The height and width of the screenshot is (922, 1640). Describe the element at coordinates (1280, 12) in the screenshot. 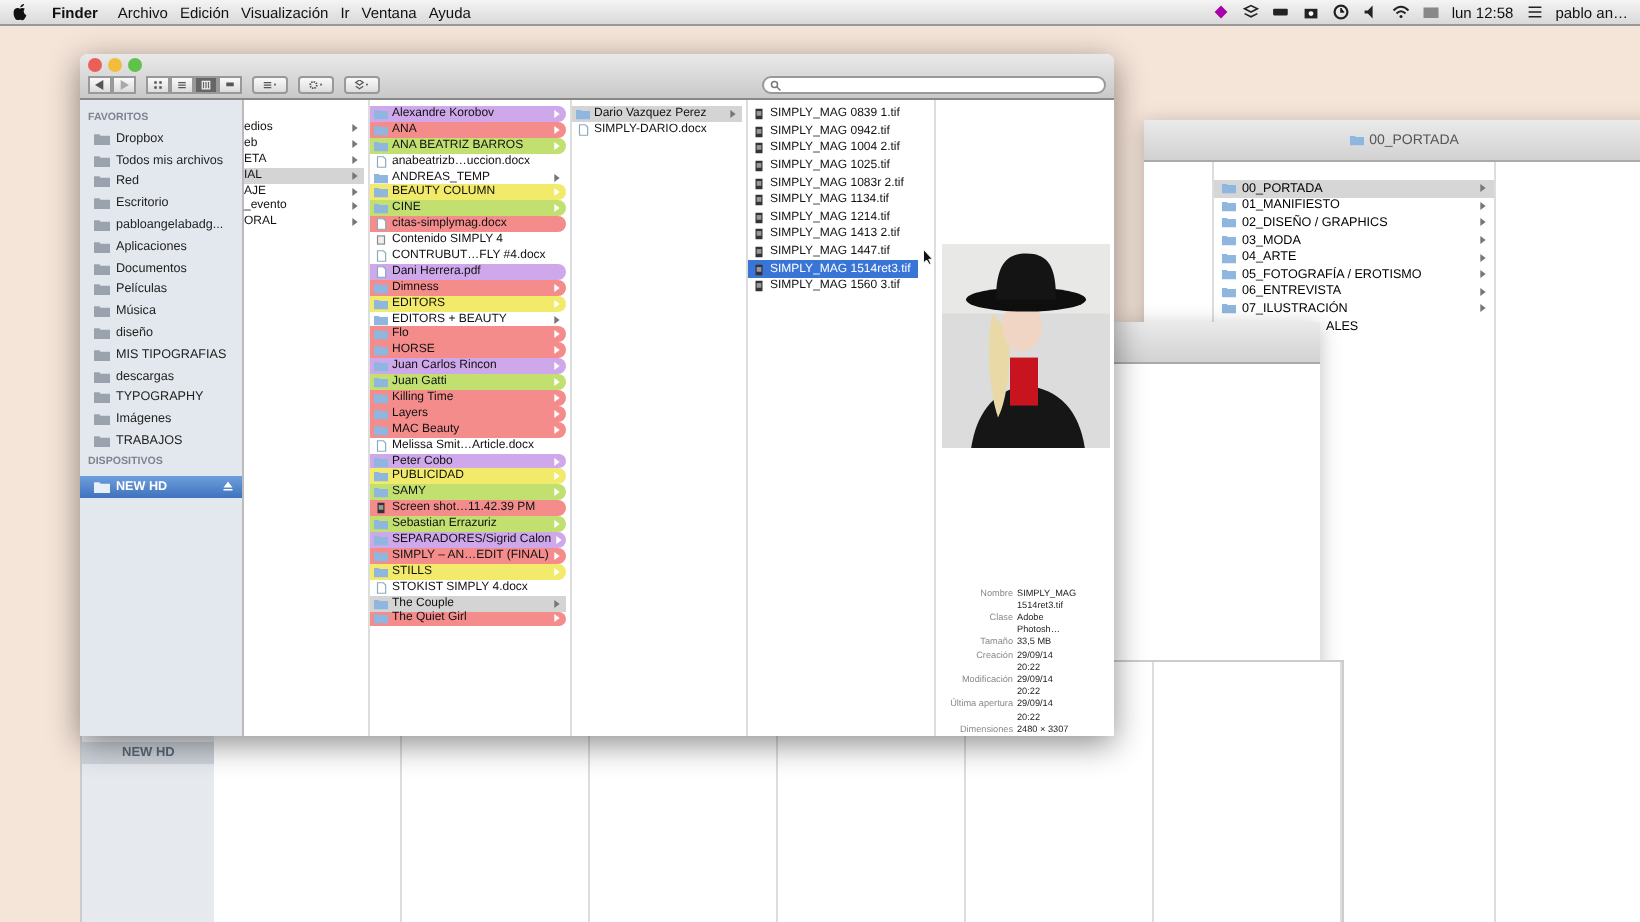

I see `battery-icon` at that location.